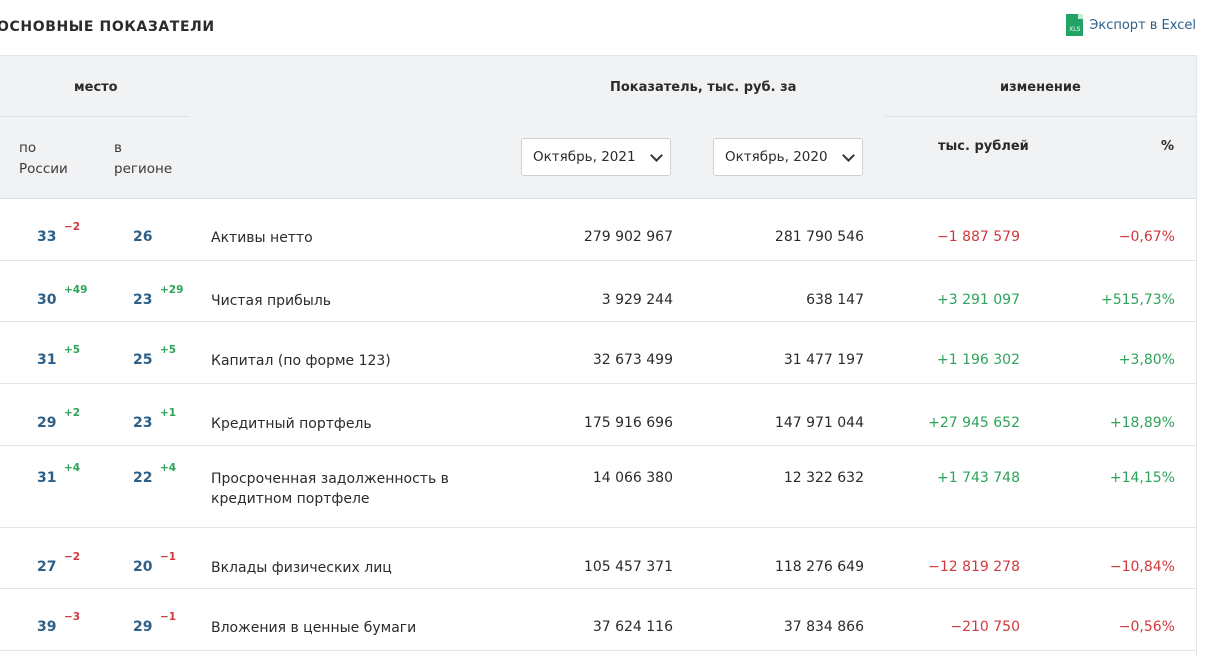  I want to click on rank-russia-delta: +49, so click(76, 290).